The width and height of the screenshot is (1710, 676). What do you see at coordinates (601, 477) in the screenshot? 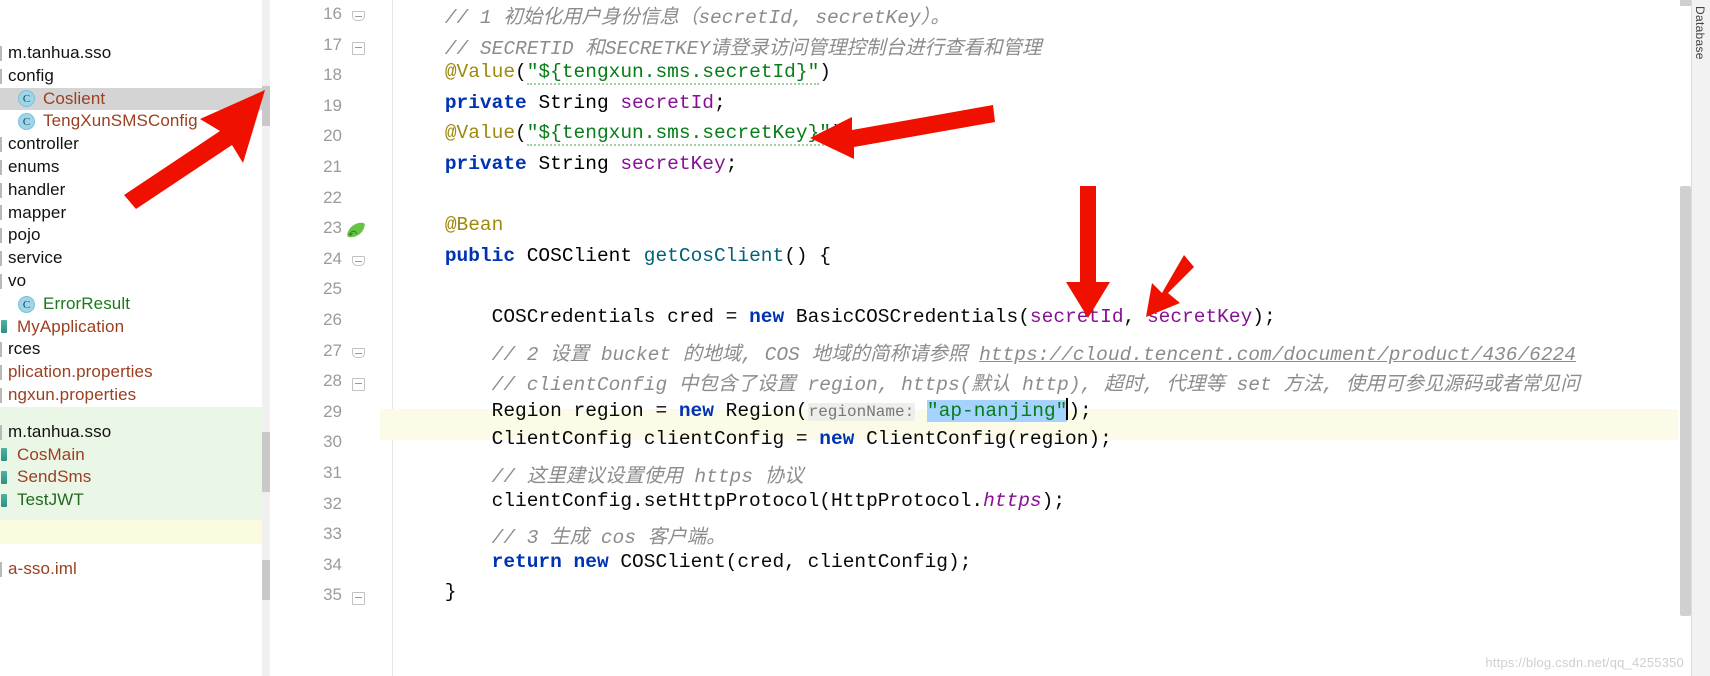
I see `code-comment: // 这里建议设置使用 https 协议` at bounding box center [601, 477].